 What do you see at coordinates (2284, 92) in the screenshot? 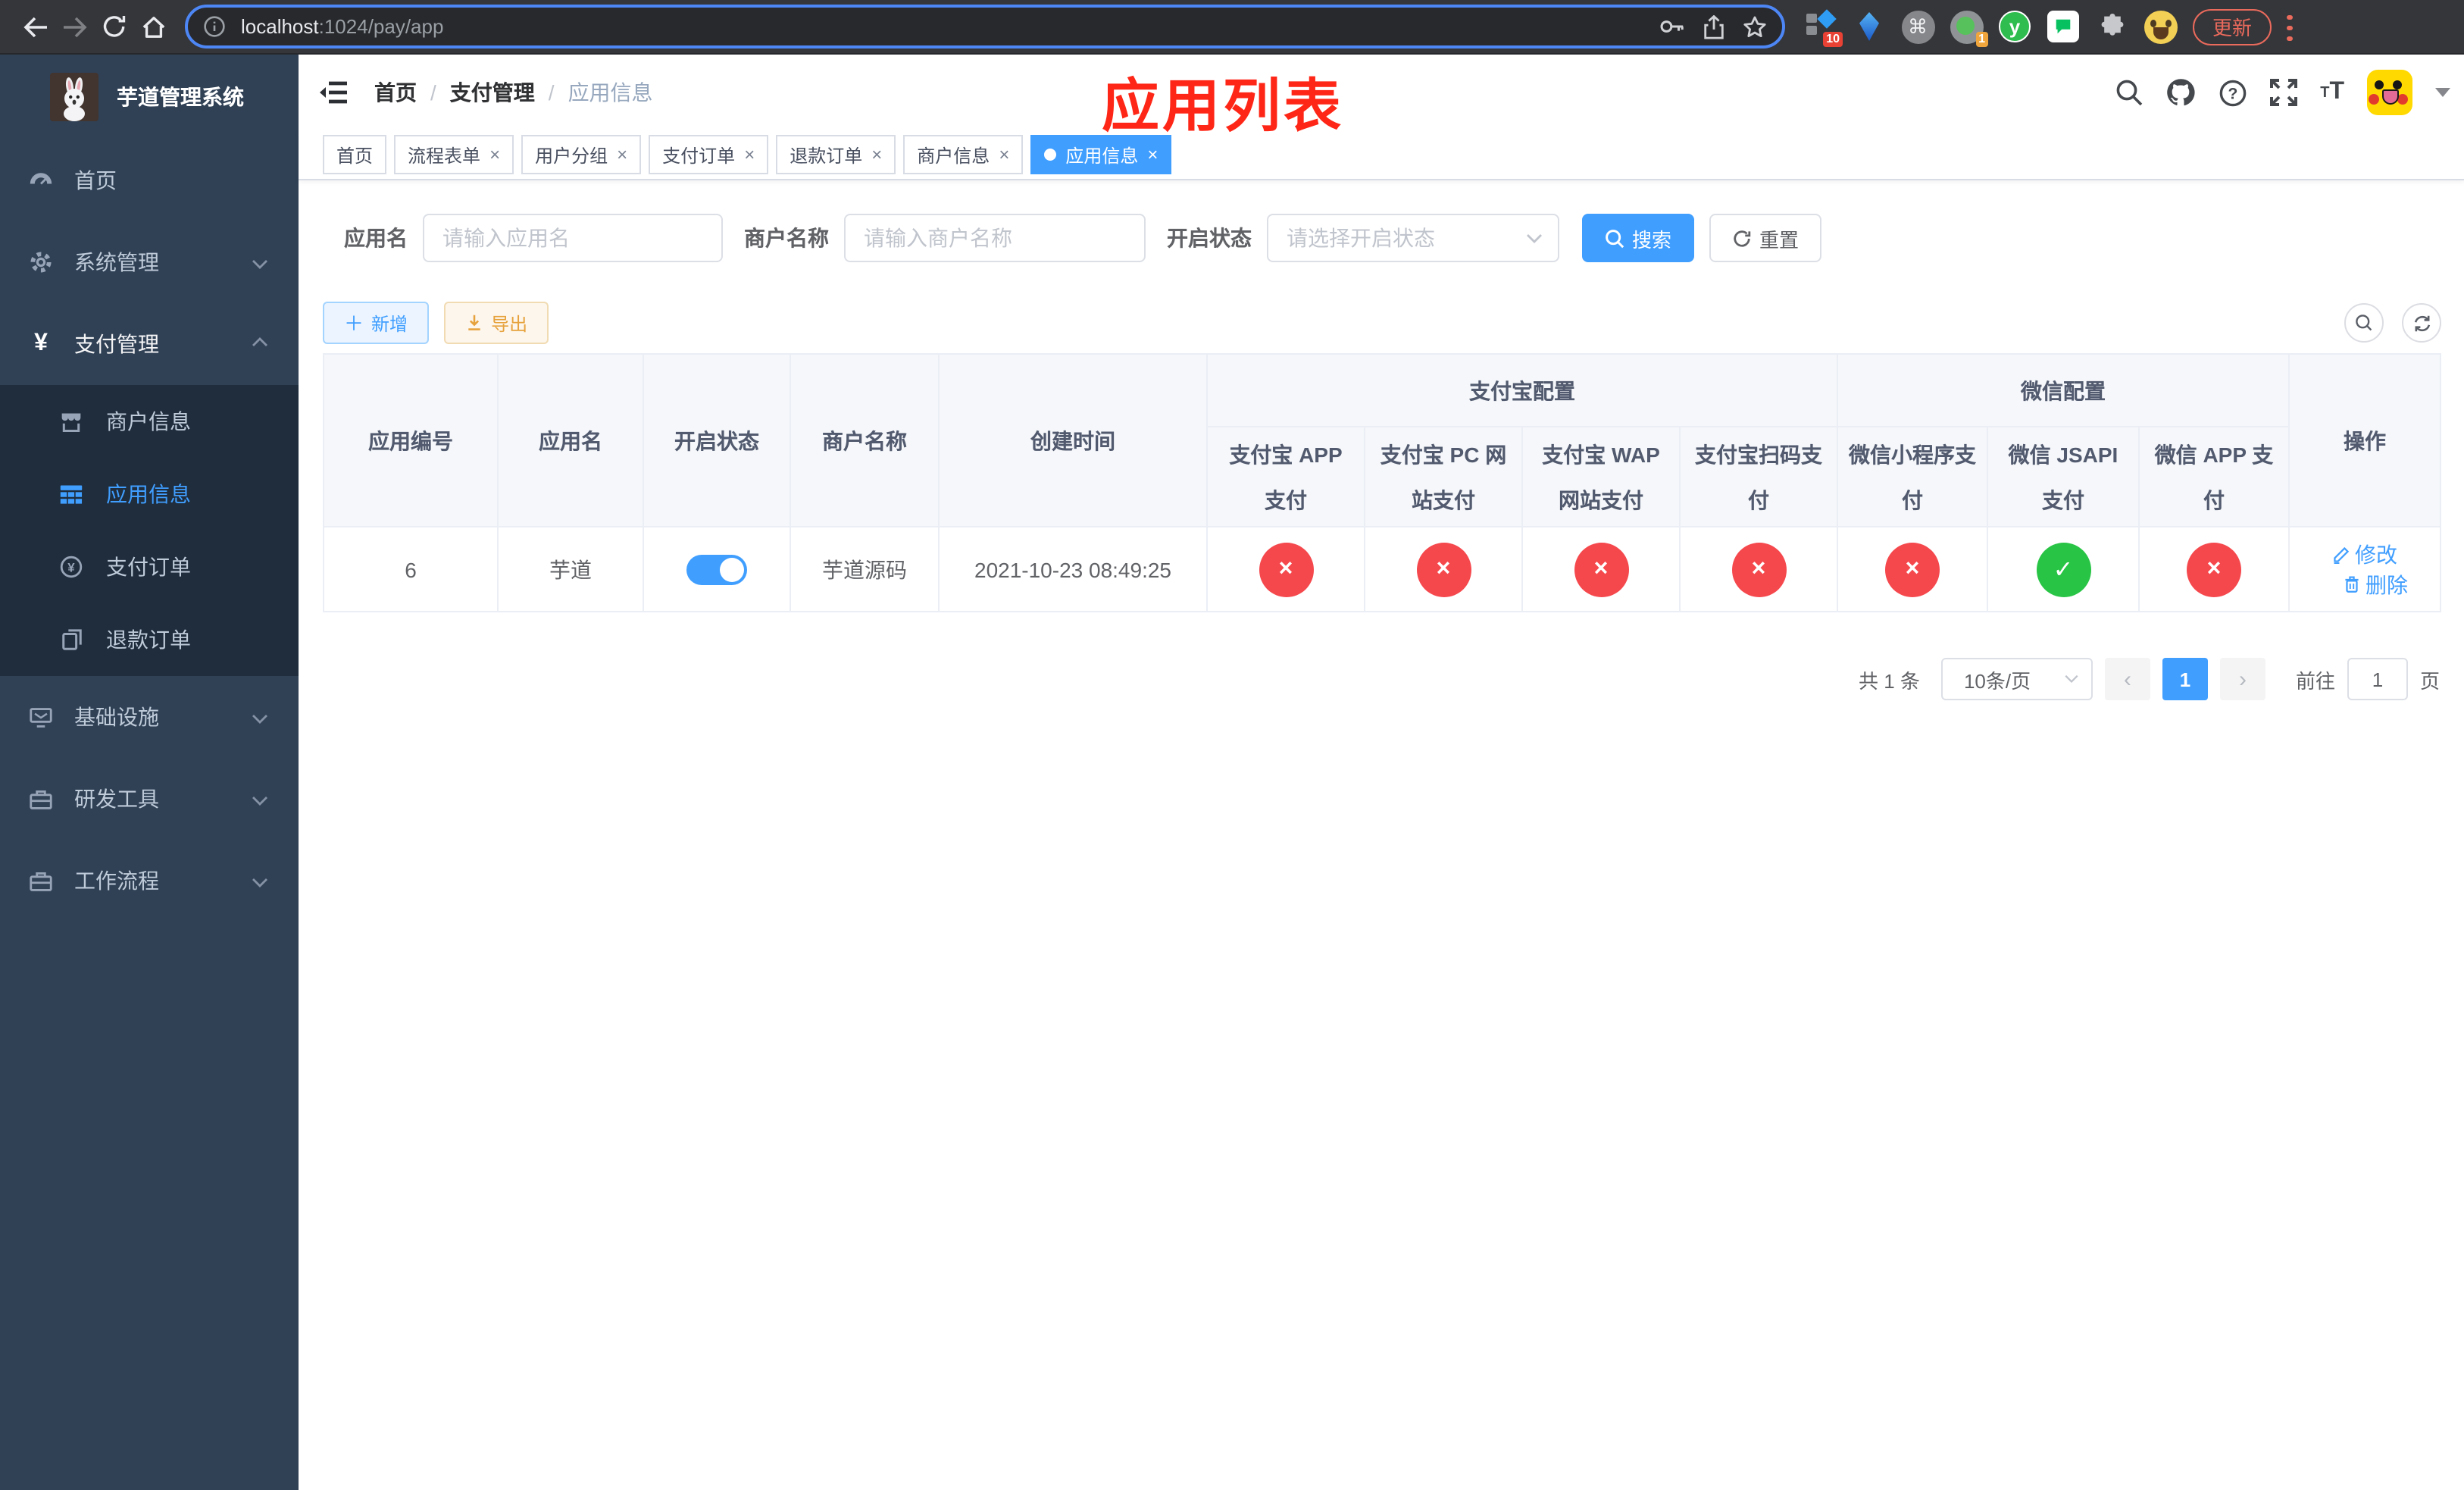
I see `fullscreen-icon` at bounding box center [2284, 92].